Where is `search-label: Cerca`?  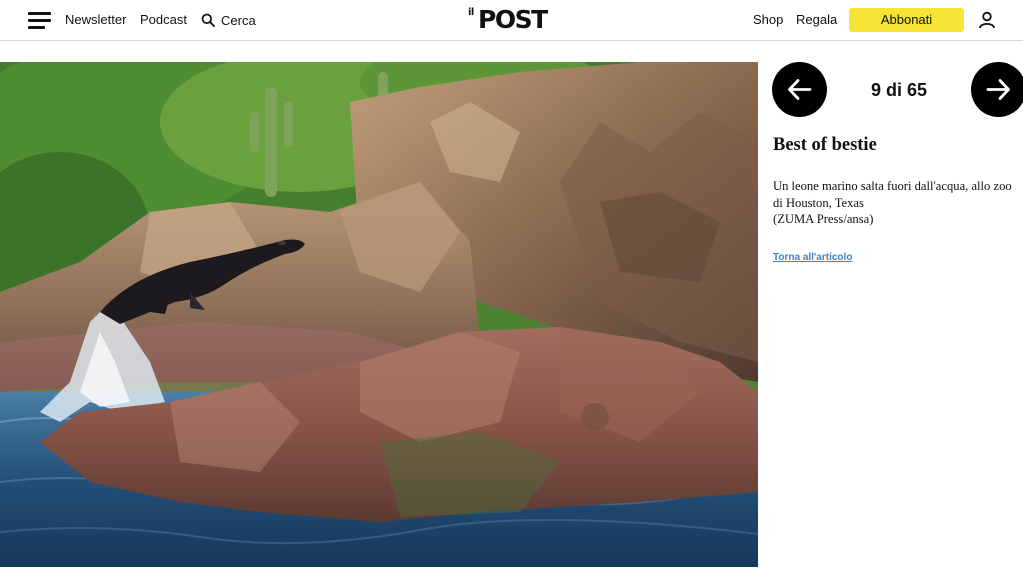 search-label: Cerca is located at coordinates (238, 20).